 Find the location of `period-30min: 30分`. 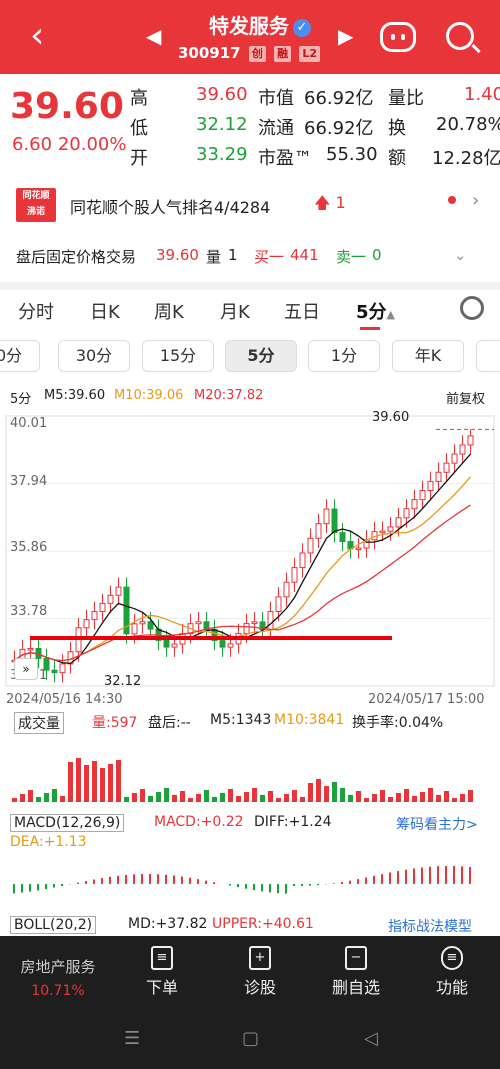

period-30min: 30分 is located at coordinates (94, 356).